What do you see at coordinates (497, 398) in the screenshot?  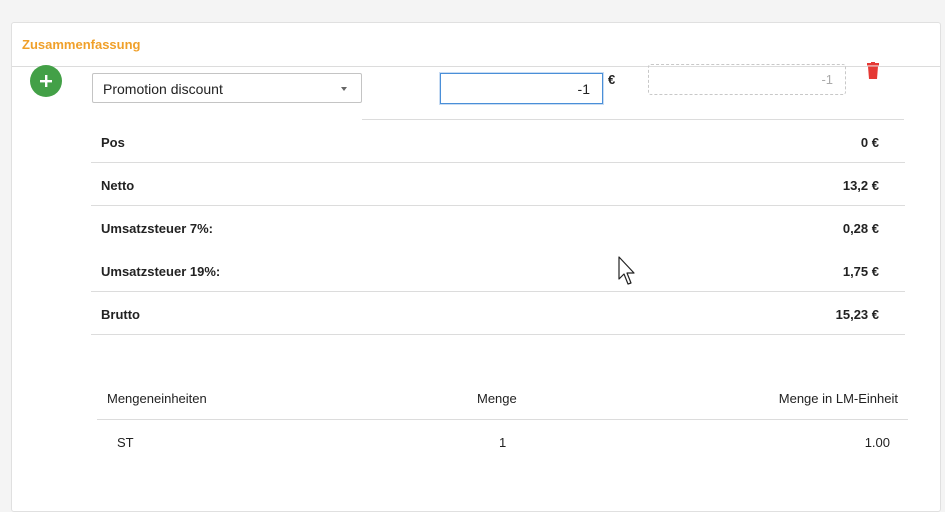 I see `column-header-quantity: Menge` at bounding box center [497, 398].